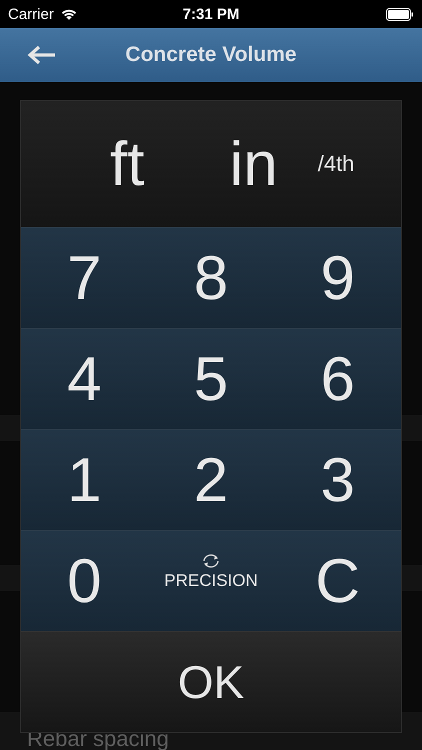 This screenshot has width=422, height=750. I want to click on keypad-key: 2, so click(211, 480).